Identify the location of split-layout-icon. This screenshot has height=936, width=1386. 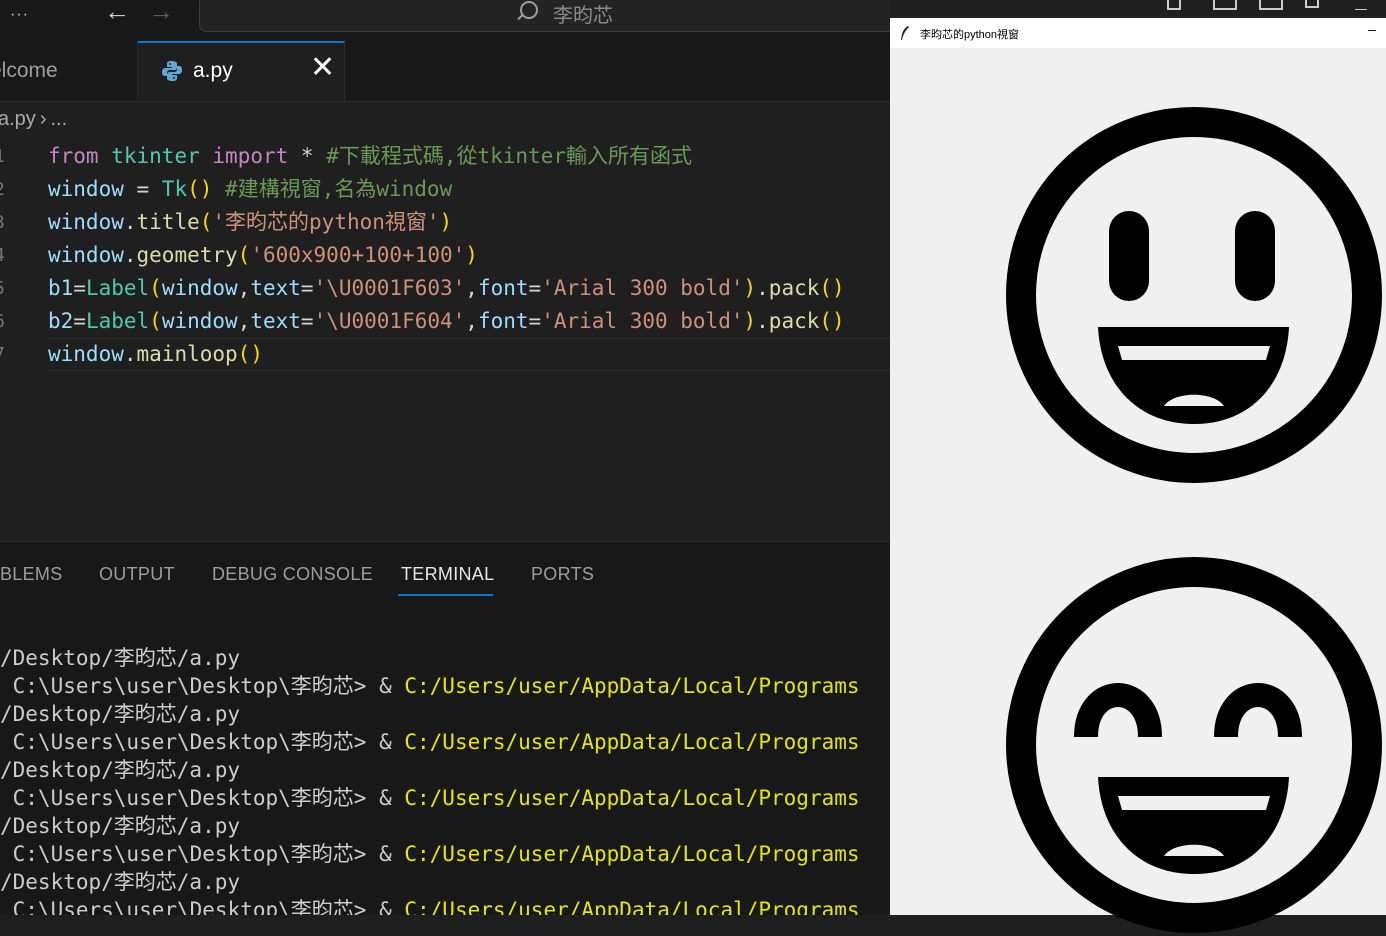
(1271, 5).